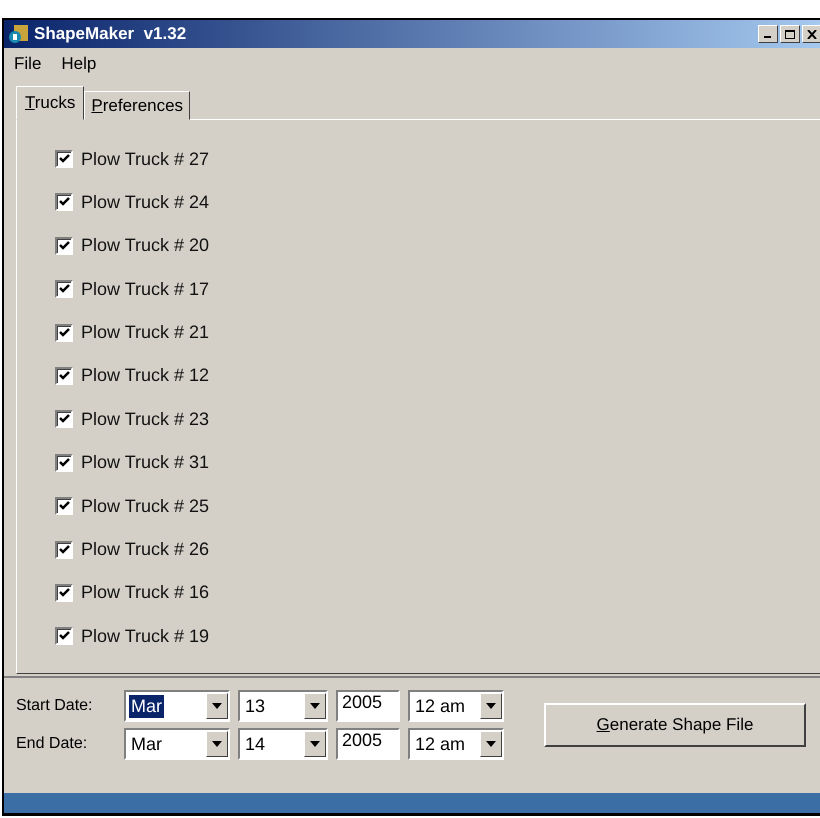  What do you see at coordinates (145, 375) in the screenshot?
I see `checkbox-label: Plow Truck # 12` at bounding box center [145, 375].